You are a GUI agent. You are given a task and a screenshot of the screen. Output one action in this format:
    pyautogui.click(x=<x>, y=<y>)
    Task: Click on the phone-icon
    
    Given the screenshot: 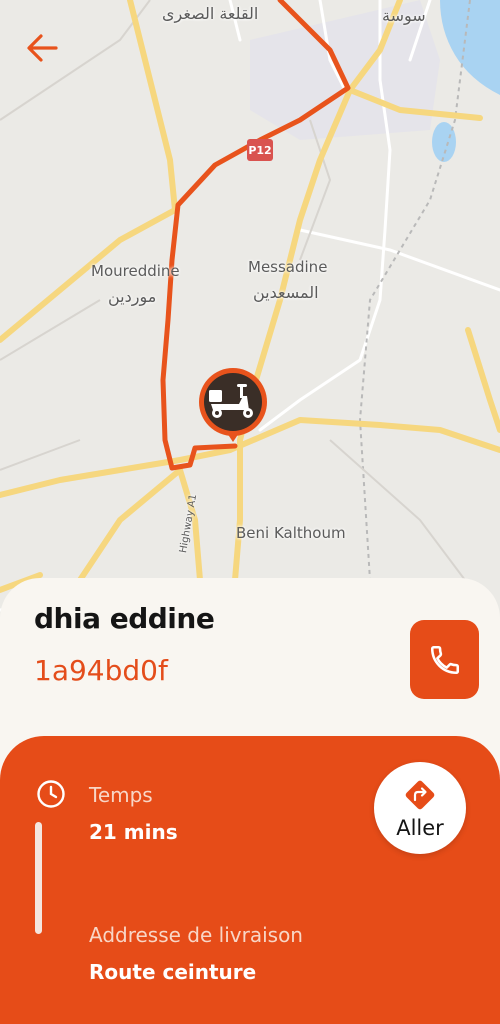 What is the action you would take?
    pyautogui.click(x=444, y=659)
    